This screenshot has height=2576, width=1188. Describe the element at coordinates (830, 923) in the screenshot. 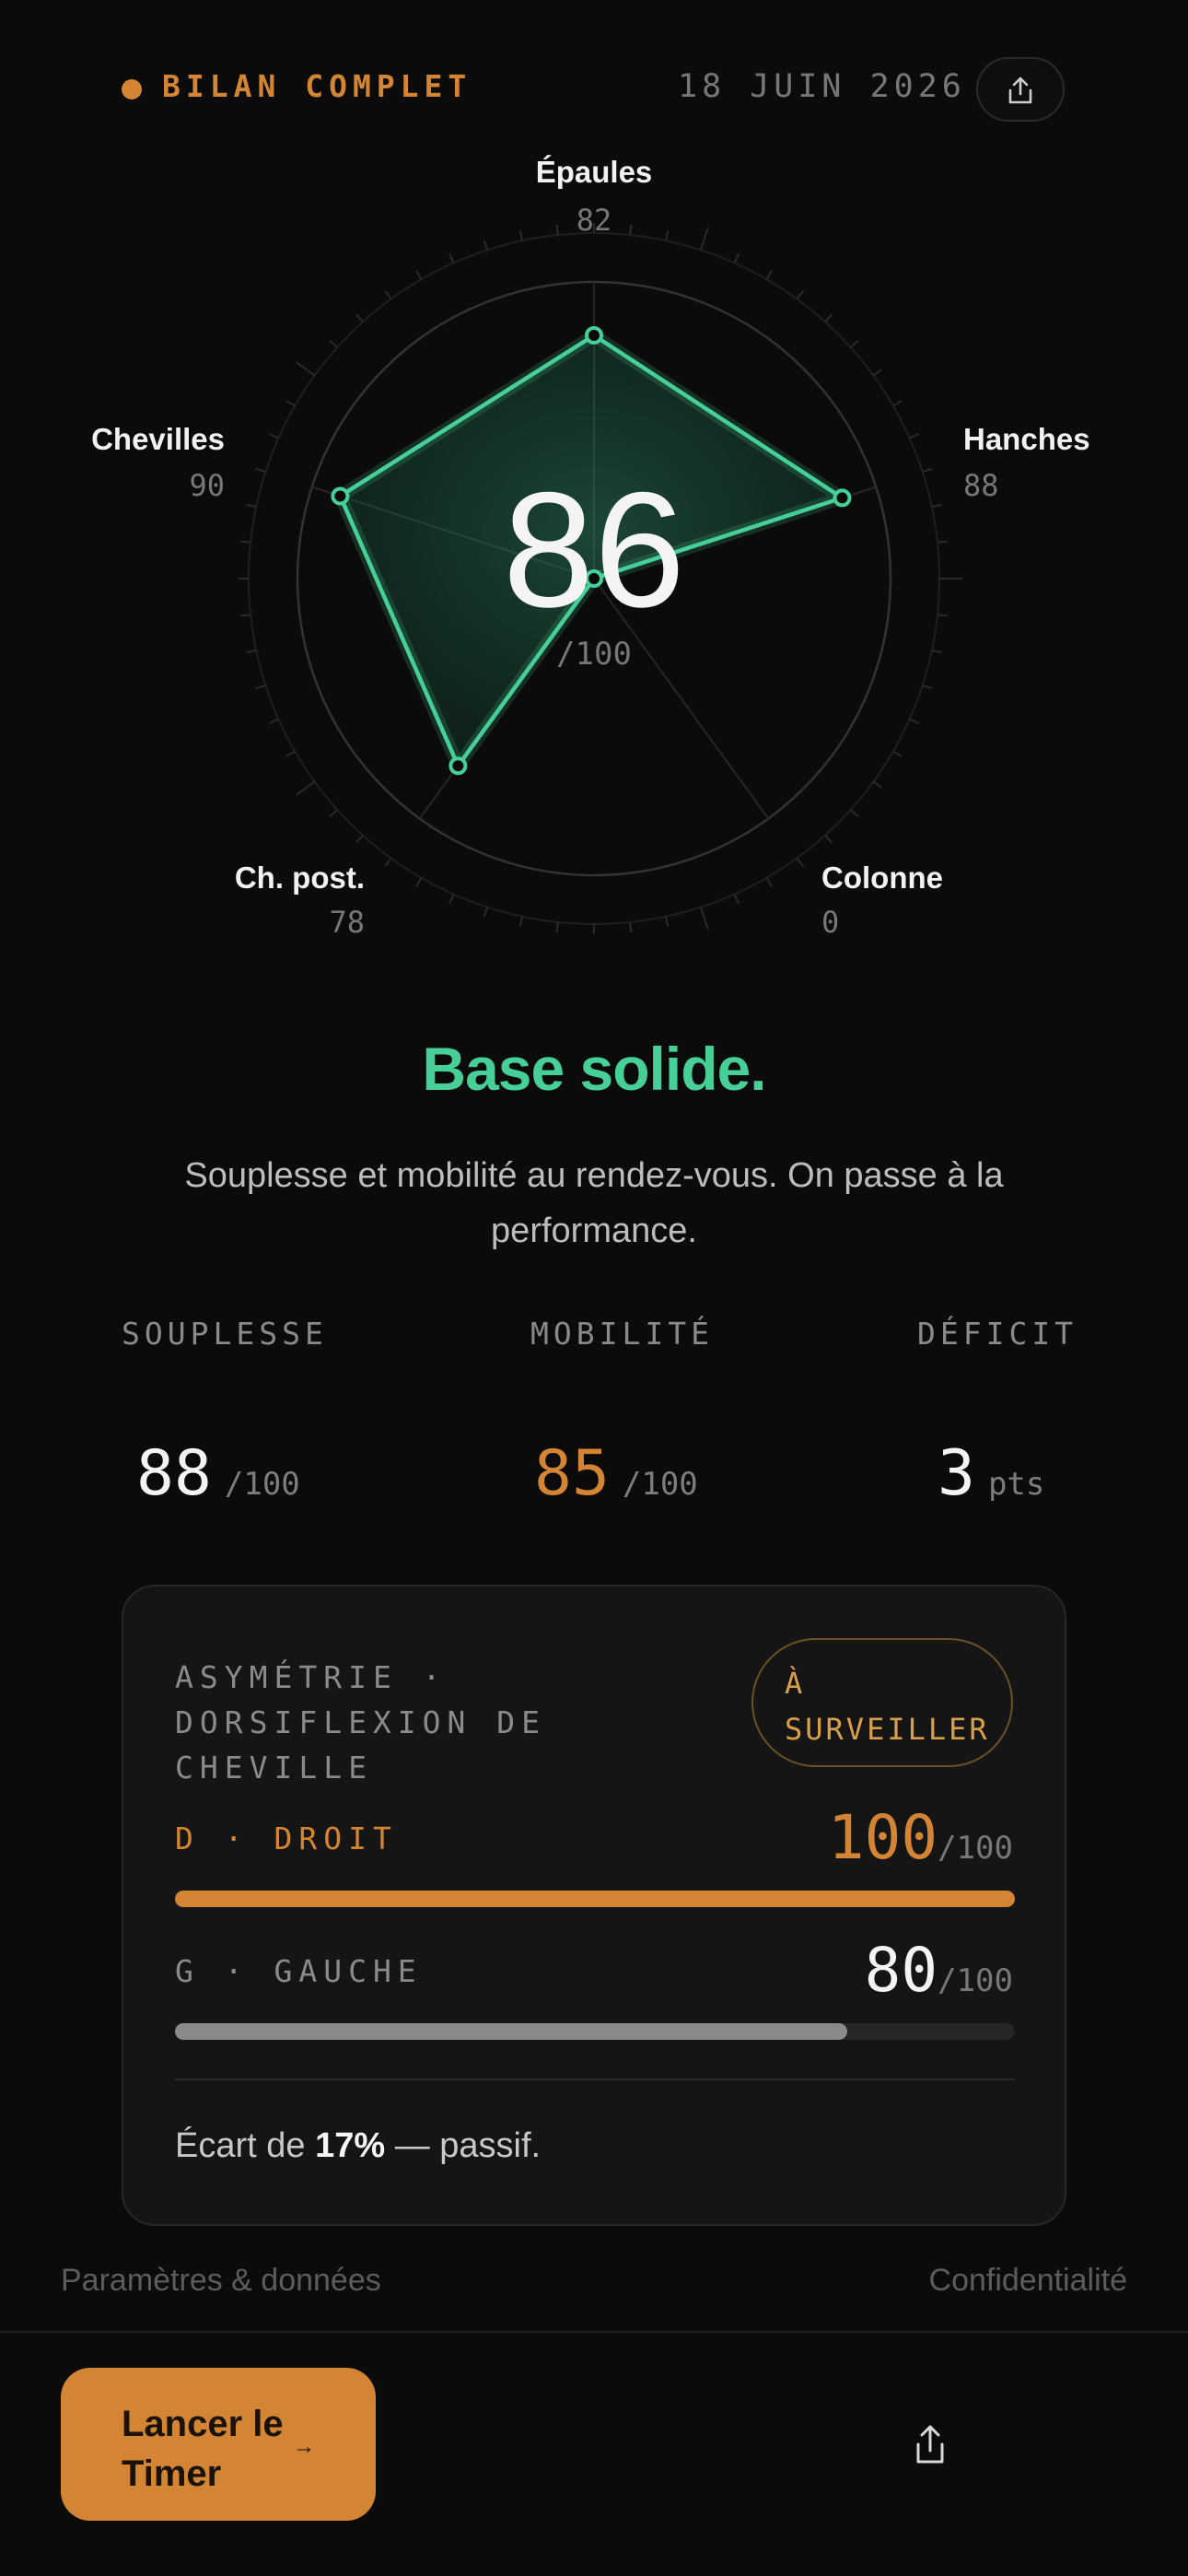

I see `radar-axis-value: 0` at that location.